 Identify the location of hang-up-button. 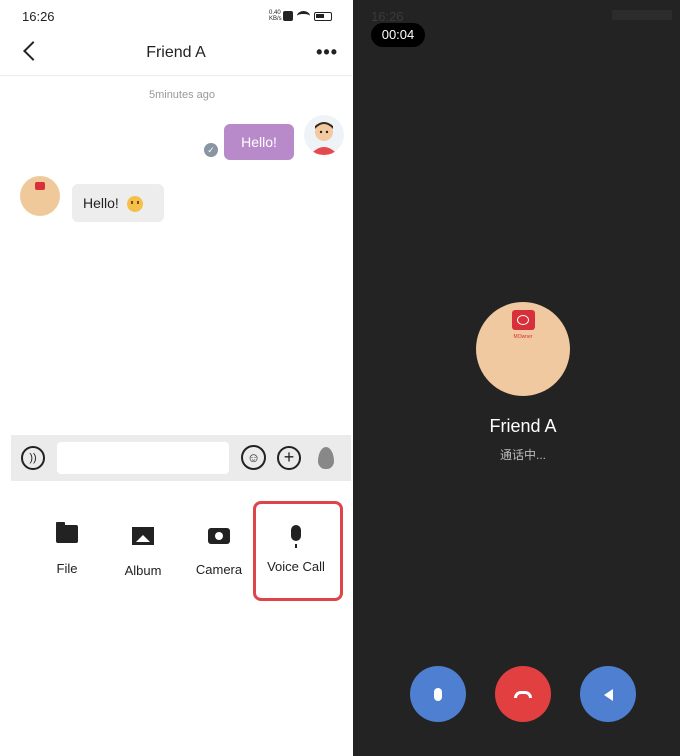
(523, 694).